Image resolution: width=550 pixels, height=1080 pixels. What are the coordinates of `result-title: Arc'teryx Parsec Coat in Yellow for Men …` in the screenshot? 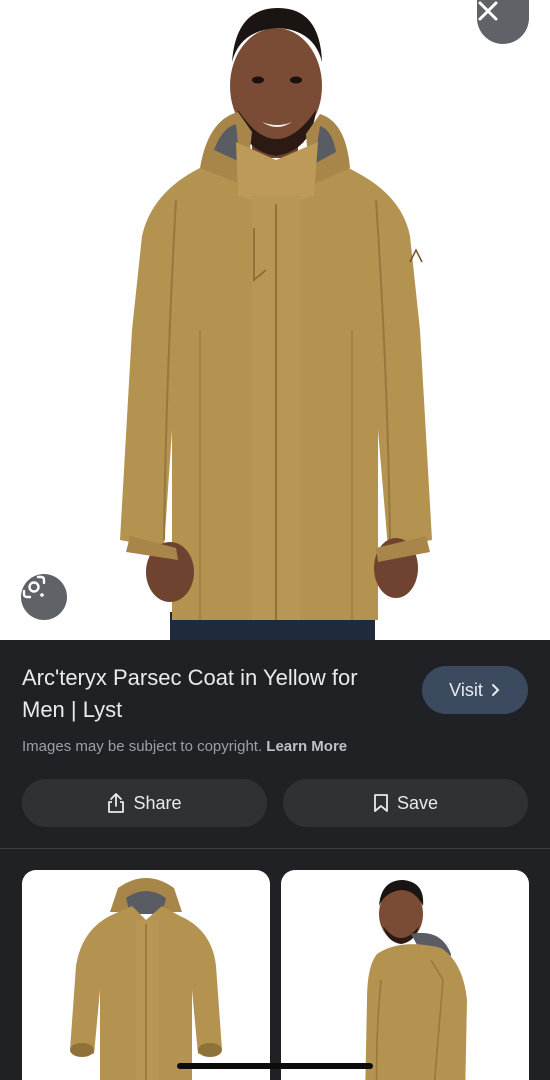 It's located at (212, 694).